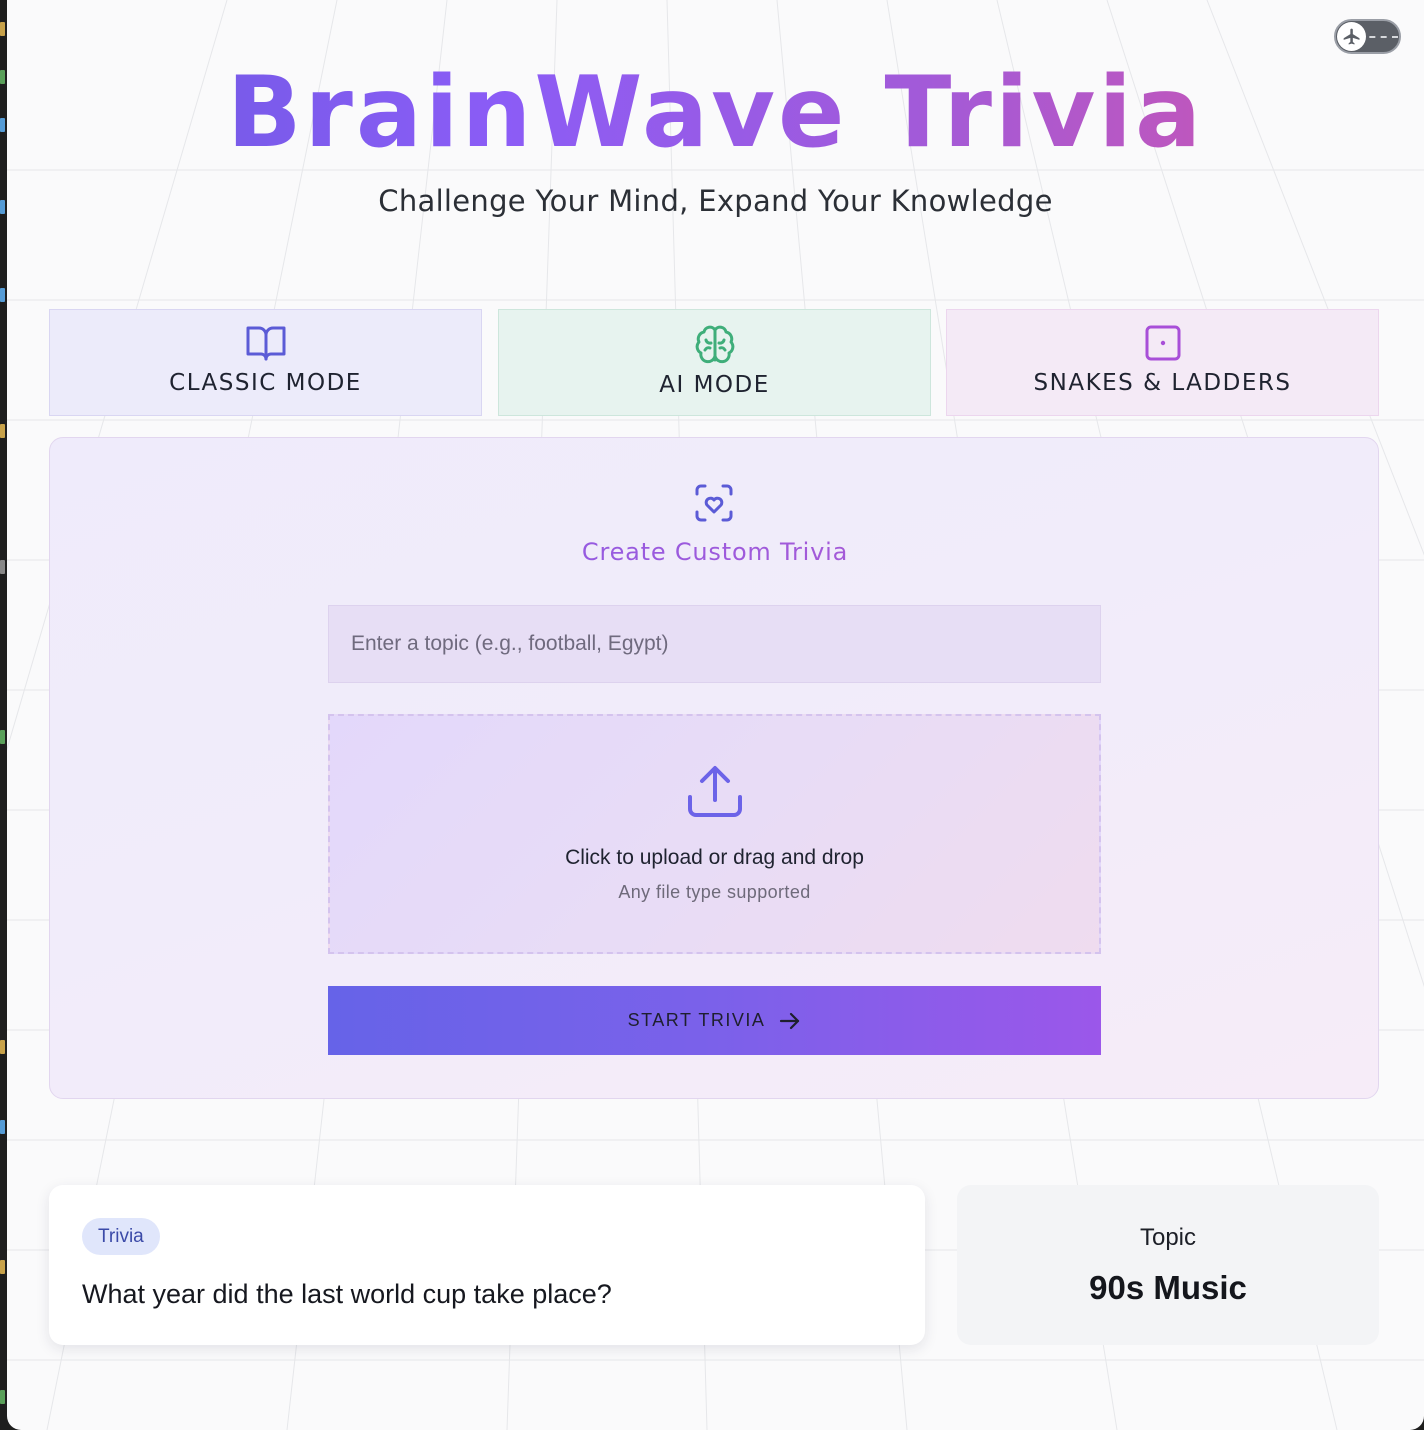 This screenshot has height=1430, width=1424. I want to click on brain-icon, so click(714, 344).